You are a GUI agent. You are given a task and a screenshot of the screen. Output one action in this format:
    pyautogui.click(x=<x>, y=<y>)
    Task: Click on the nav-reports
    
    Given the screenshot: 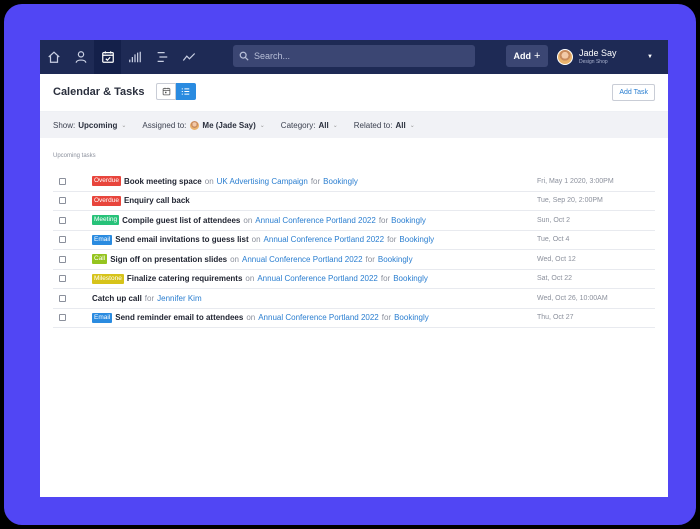 What is the action you would take?
    pyautogui.click(x=134, y=57)
    